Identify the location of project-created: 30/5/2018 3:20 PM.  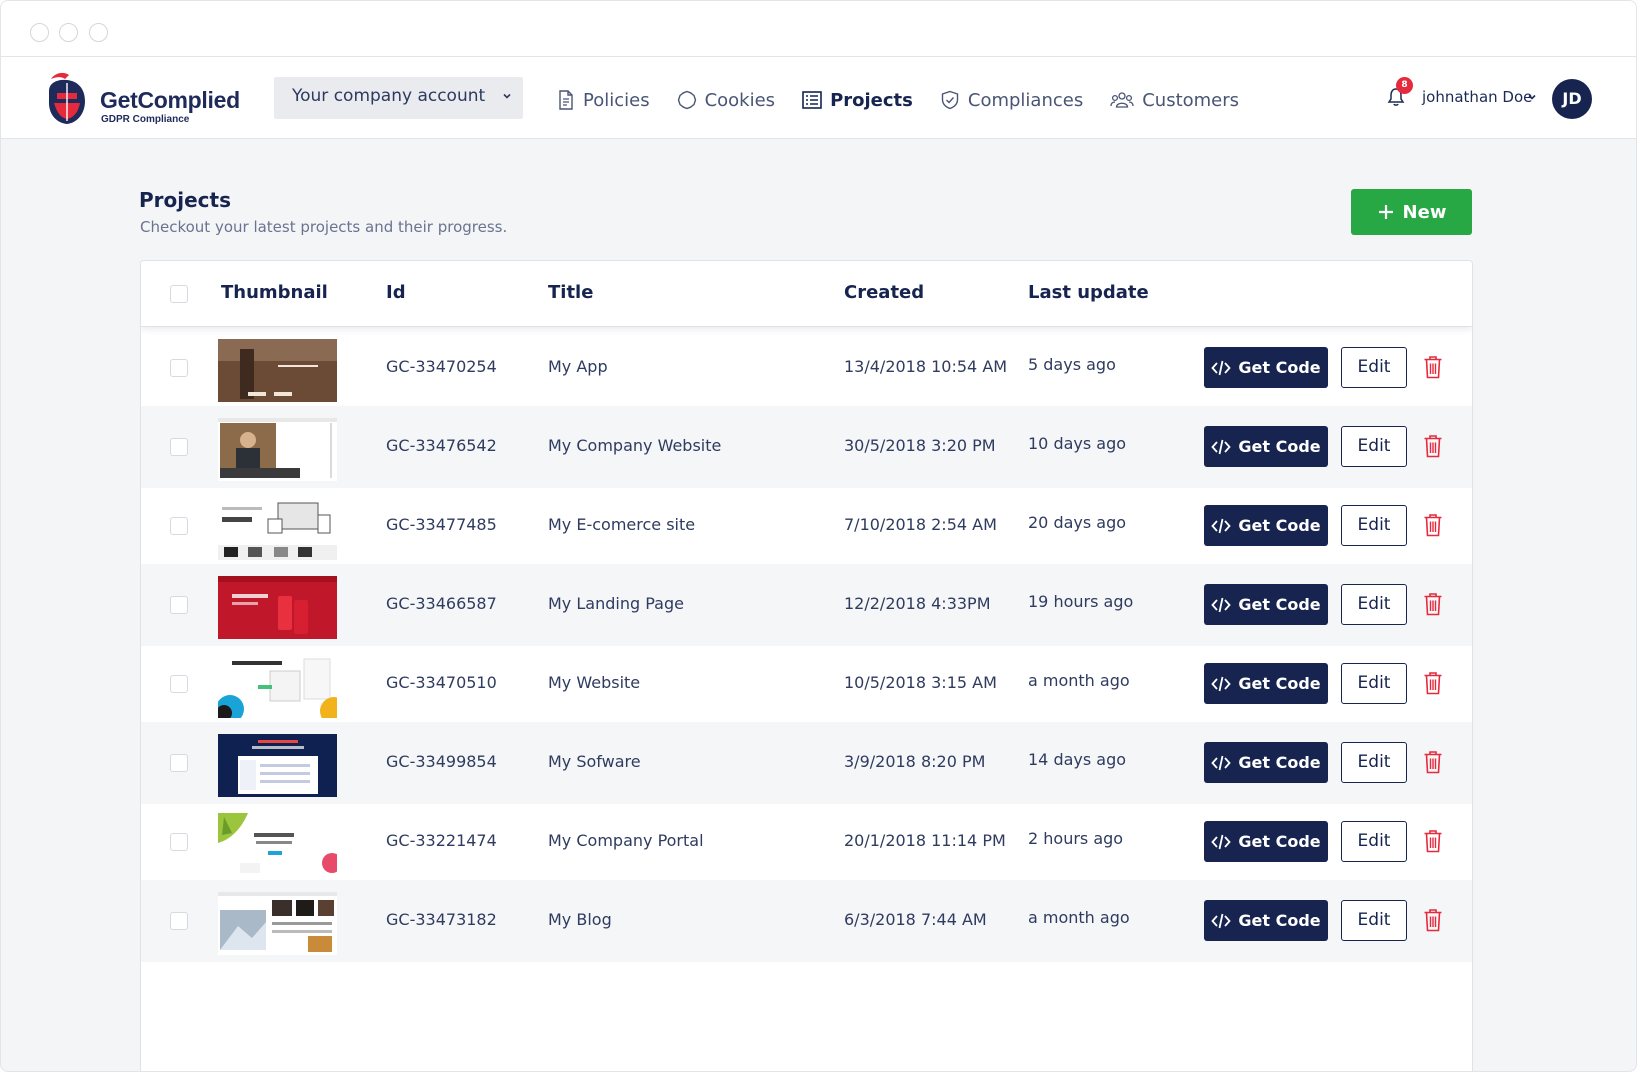
(920, 445).